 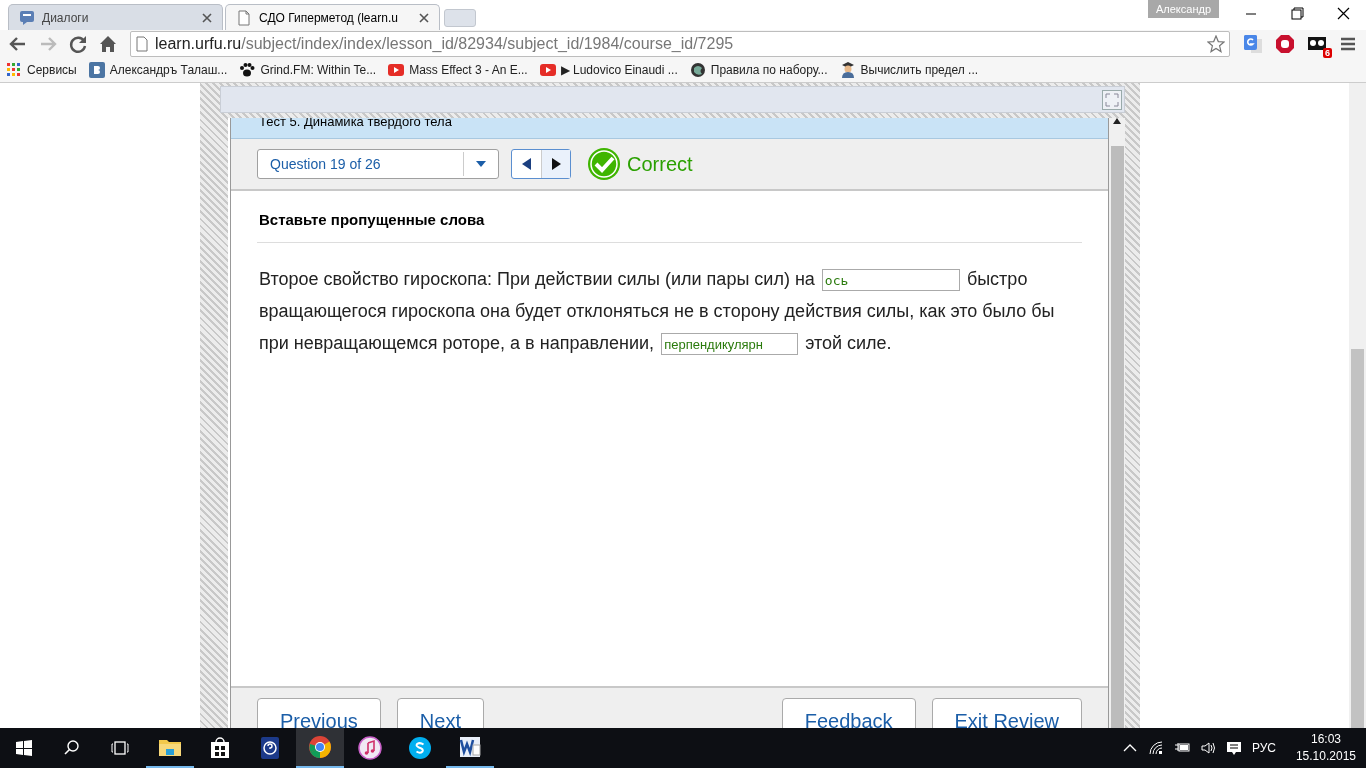 I want to click on question-text: Второе свойство гироскопа: При действии силы (или пары сил) на ось быстро вращающегося гироскопа она будет отклоняться не в сторону действия силы, как это было бы при невращающемся роторе, а в направлении, перпендикулярн этой силе., so click(x=660, y=311).